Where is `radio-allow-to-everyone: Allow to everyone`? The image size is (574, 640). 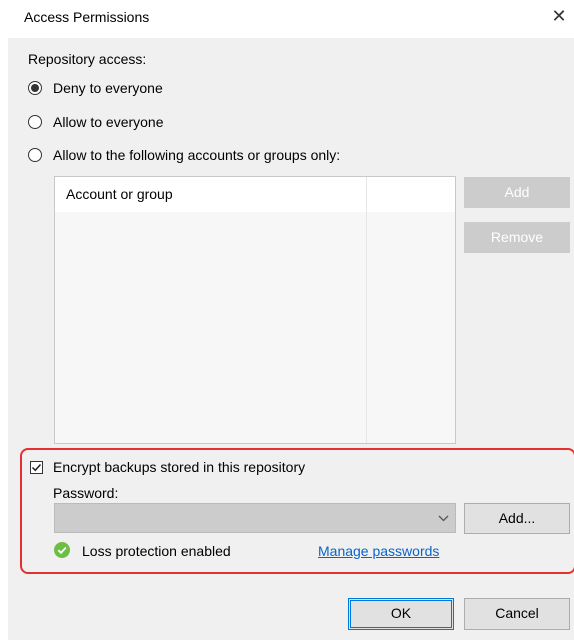
radio-allow-to-everyone: Allow to everyone is located at coordinates (128, 123).